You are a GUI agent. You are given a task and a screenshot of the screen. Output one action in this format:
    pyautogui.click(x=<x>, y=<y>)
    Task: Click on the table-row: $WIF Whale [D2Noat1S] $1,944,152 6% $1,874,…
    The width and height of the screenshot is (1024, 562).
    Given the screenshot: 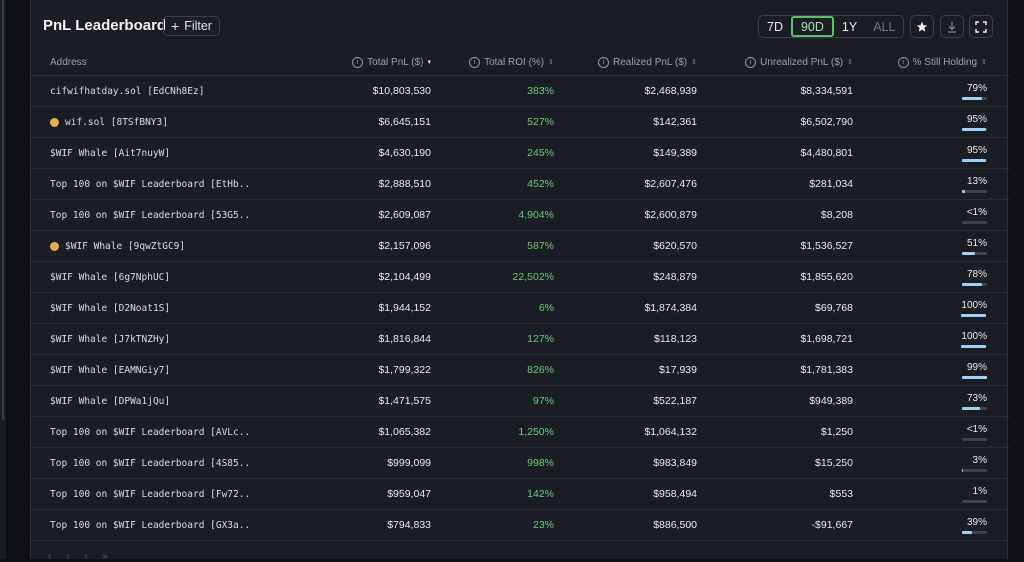 What is the action you would take?
    pyautogui.click(x=520, y=308)
    